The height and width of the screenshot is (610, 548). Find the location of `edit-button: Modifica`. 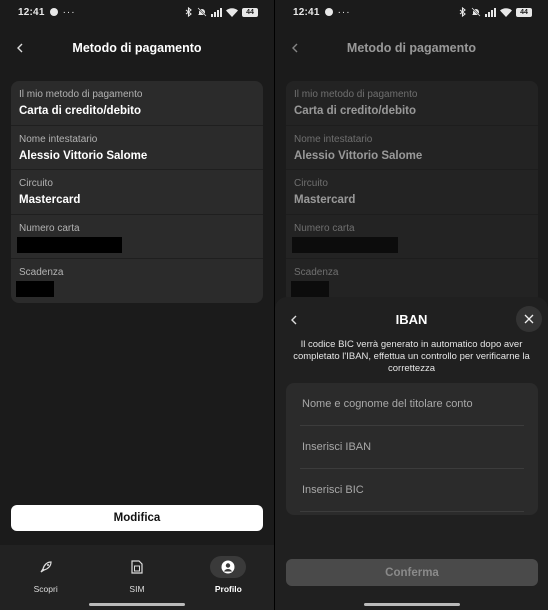

edit-button: Modifica is located at coordinates (137, 518).